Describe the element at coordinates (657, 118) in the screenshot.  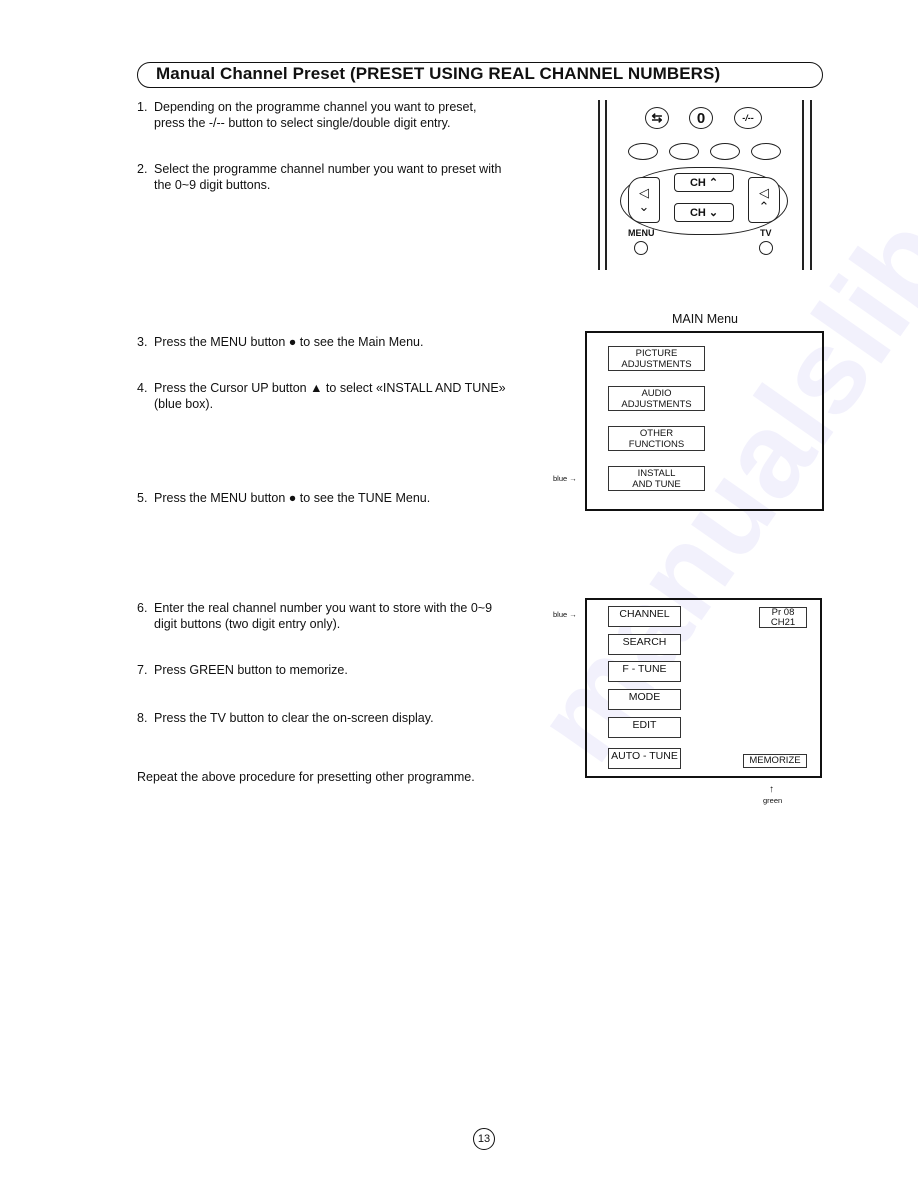
I see `swap-icon: ⇆` at that location.